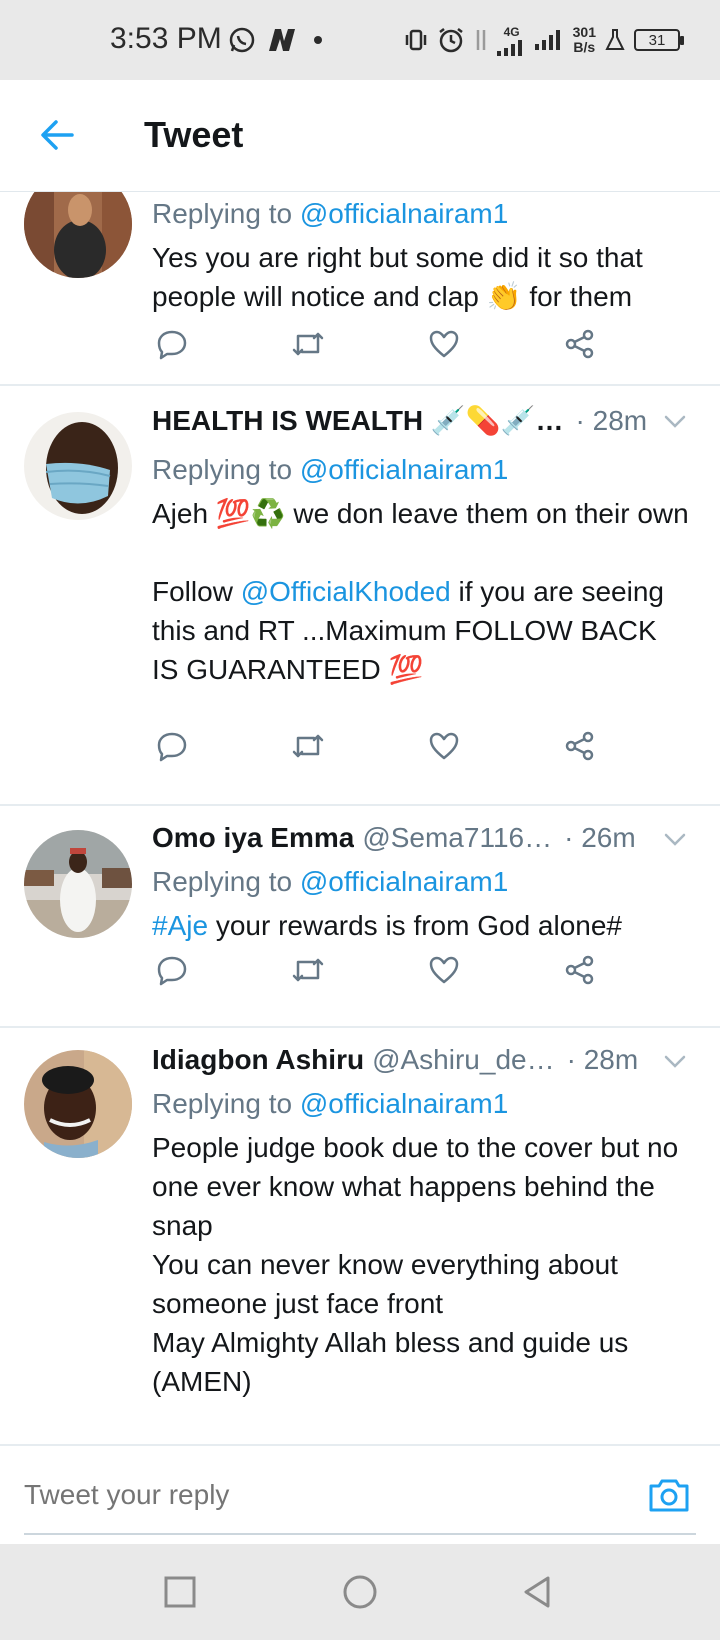  I want to click on camera-button, so click(669, 1495).